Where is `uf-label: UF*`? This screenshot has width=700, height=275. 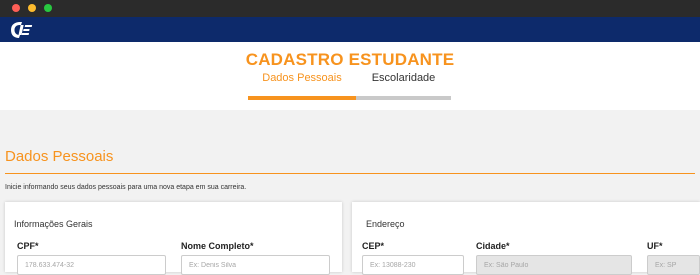 uf-label: UF* is located at coordinates (655, 246).